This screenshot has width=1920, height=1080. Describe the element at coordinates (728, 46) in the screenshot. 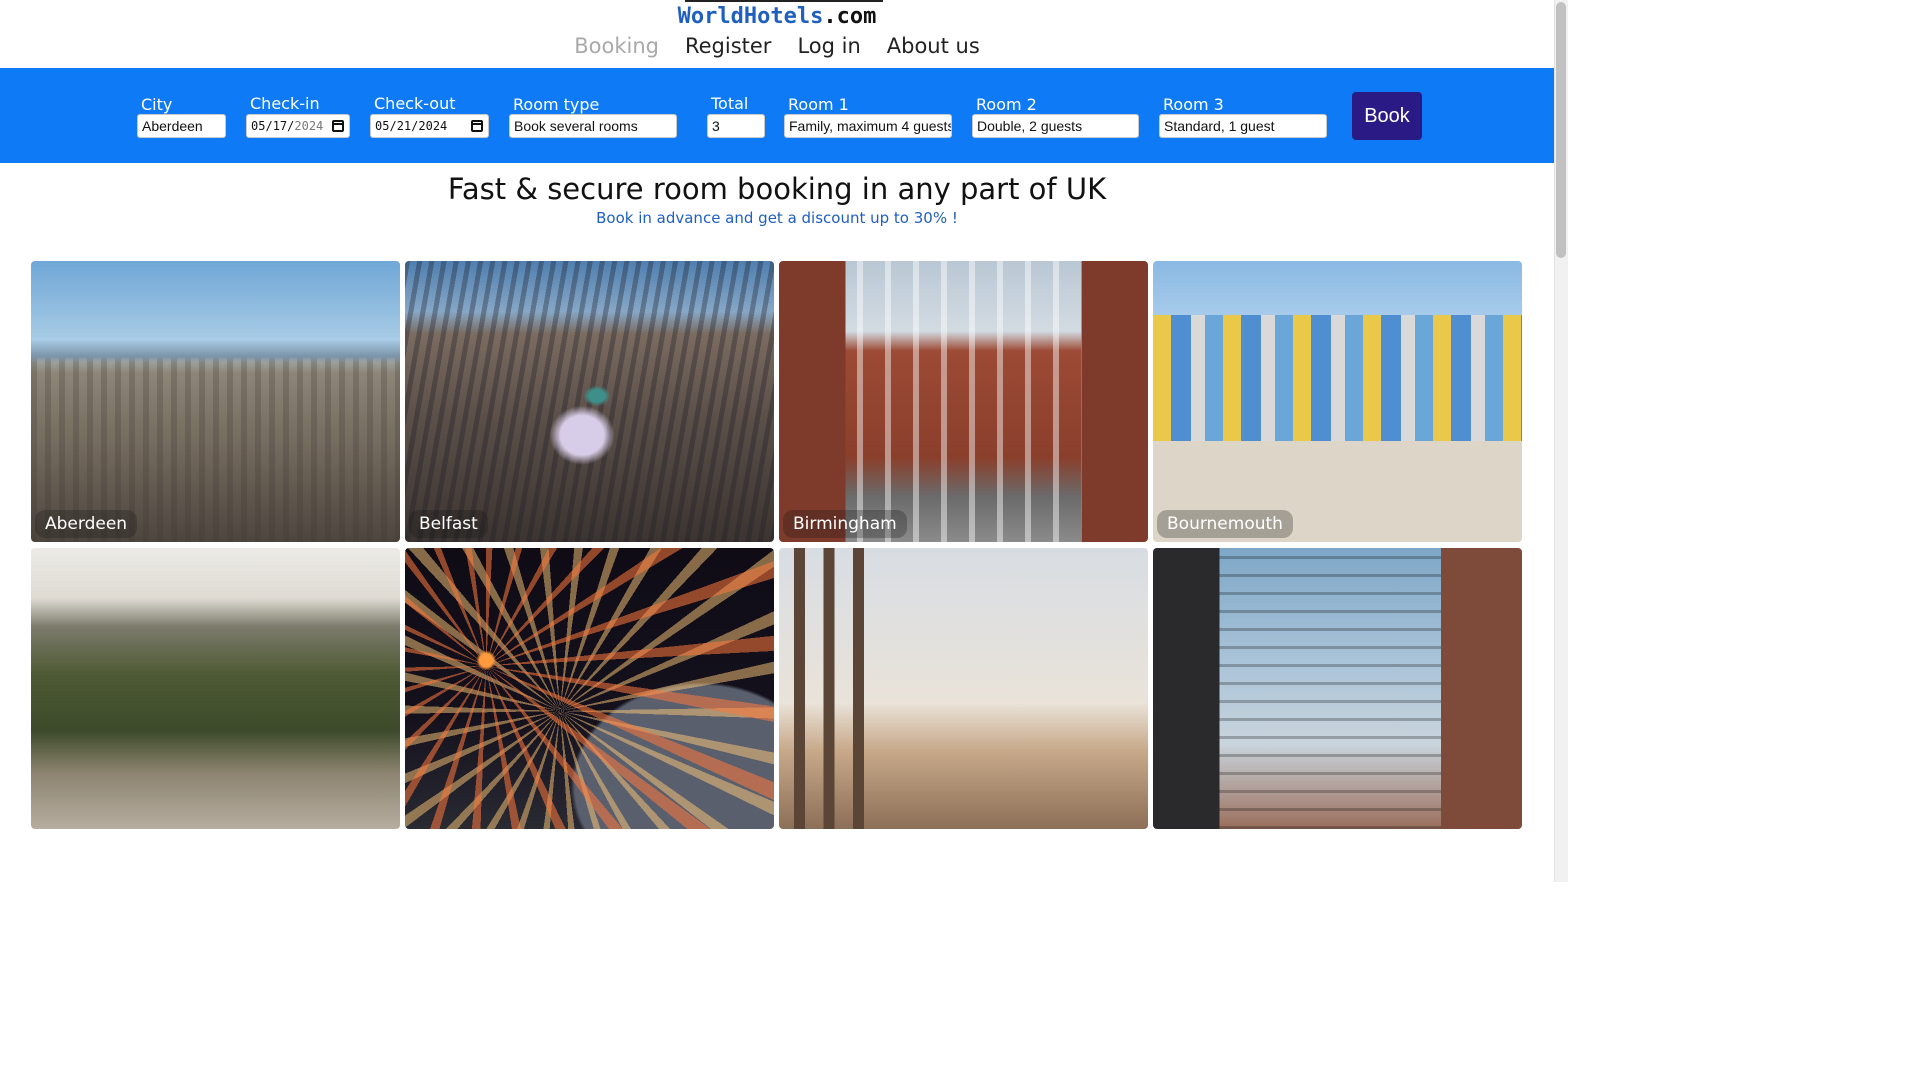

I see `nav-register: Register` at that location.